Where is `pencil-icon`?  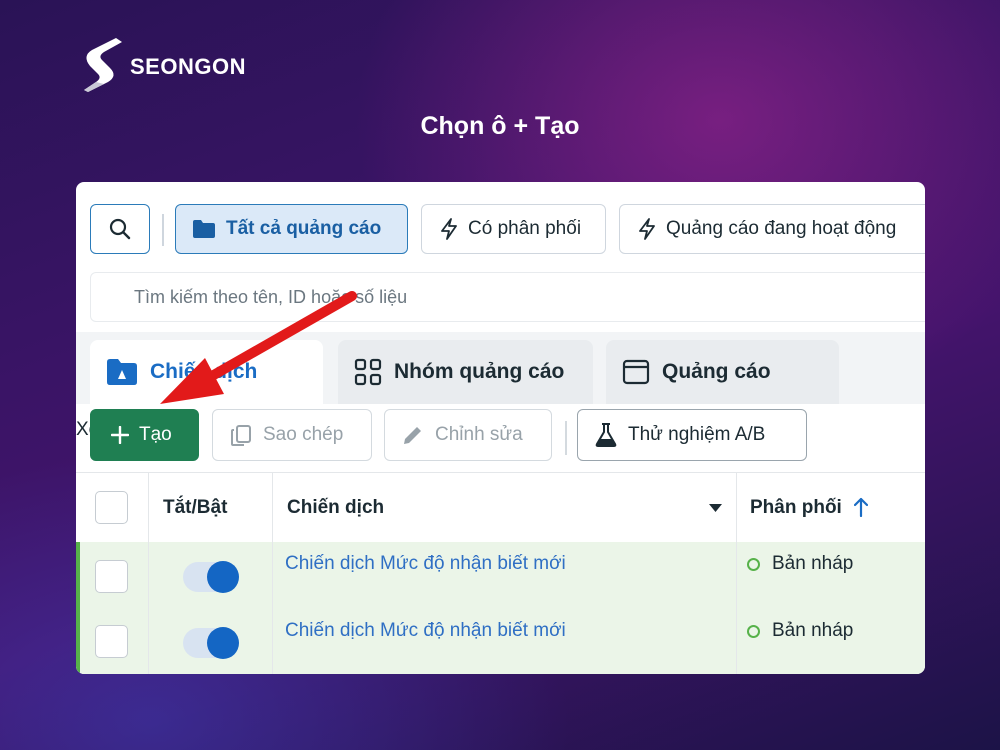 pencil-icon is located at coordinates (413, 435).